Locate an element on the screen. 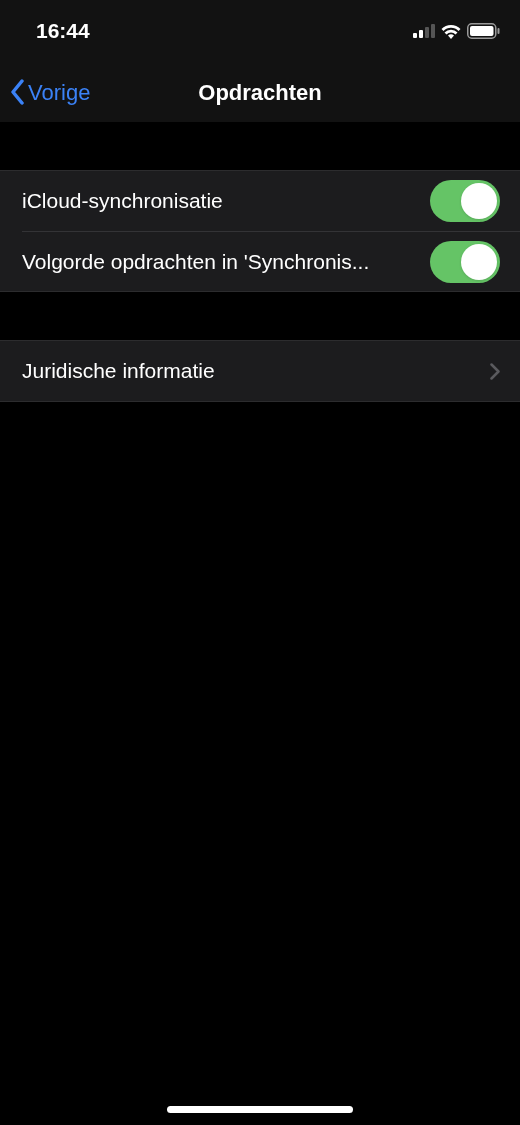  status-time: 16:44 is located at coordinates (63, 31).